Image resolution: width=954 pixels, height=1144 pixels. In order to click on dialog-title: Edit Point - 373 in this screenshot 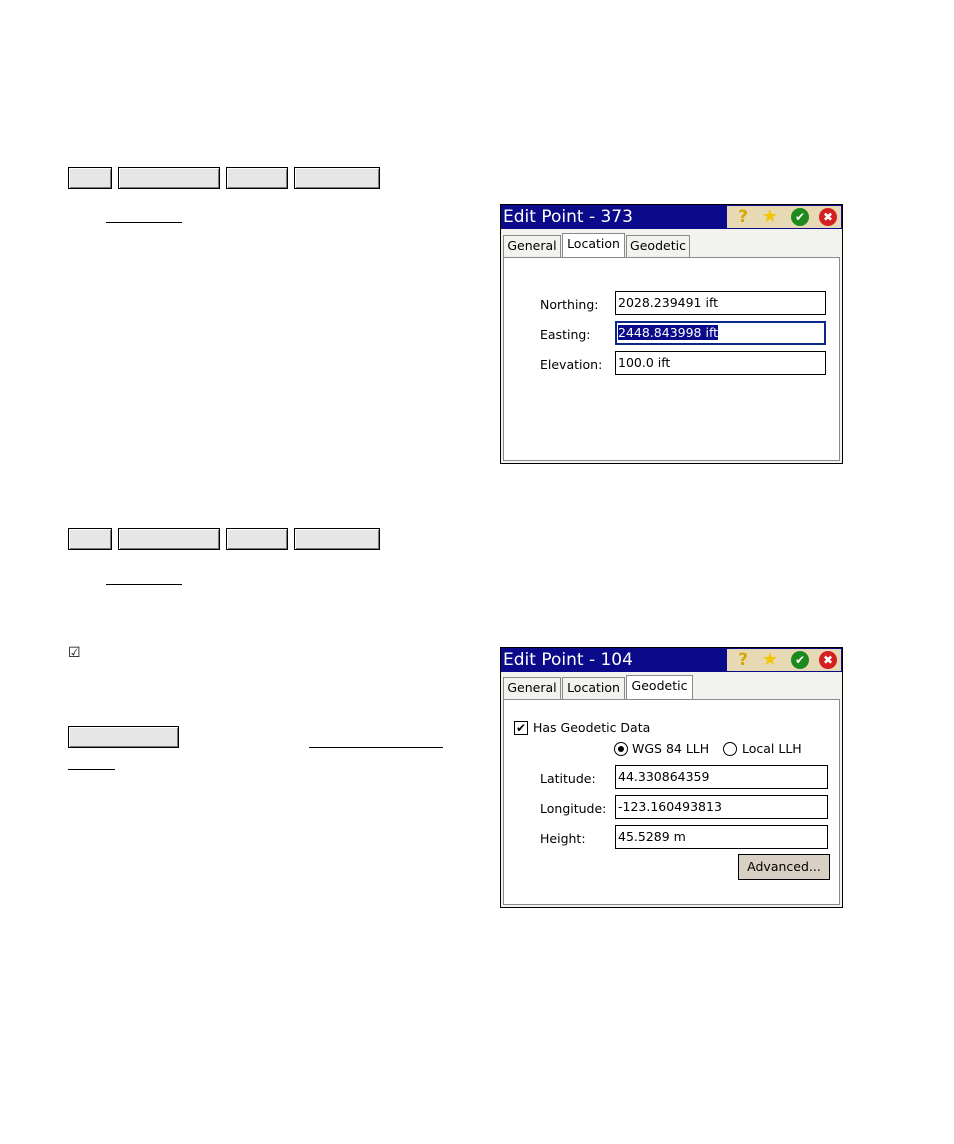, I will do `click(568, 217)`.